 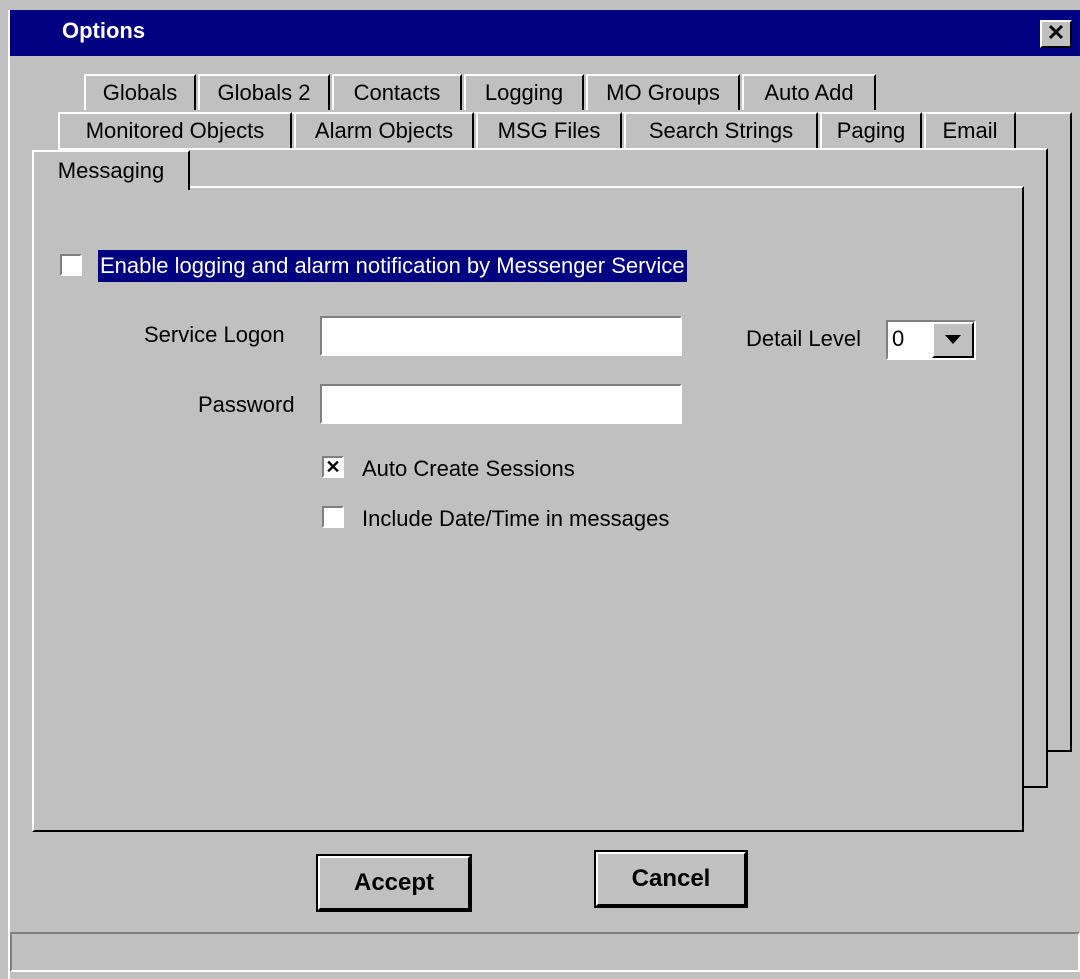 What do you see at coordinates (516, 518) in the screenshot?
I see `include-datetime-label: Include Date/Time in messages` at bounding box center [516, 518].